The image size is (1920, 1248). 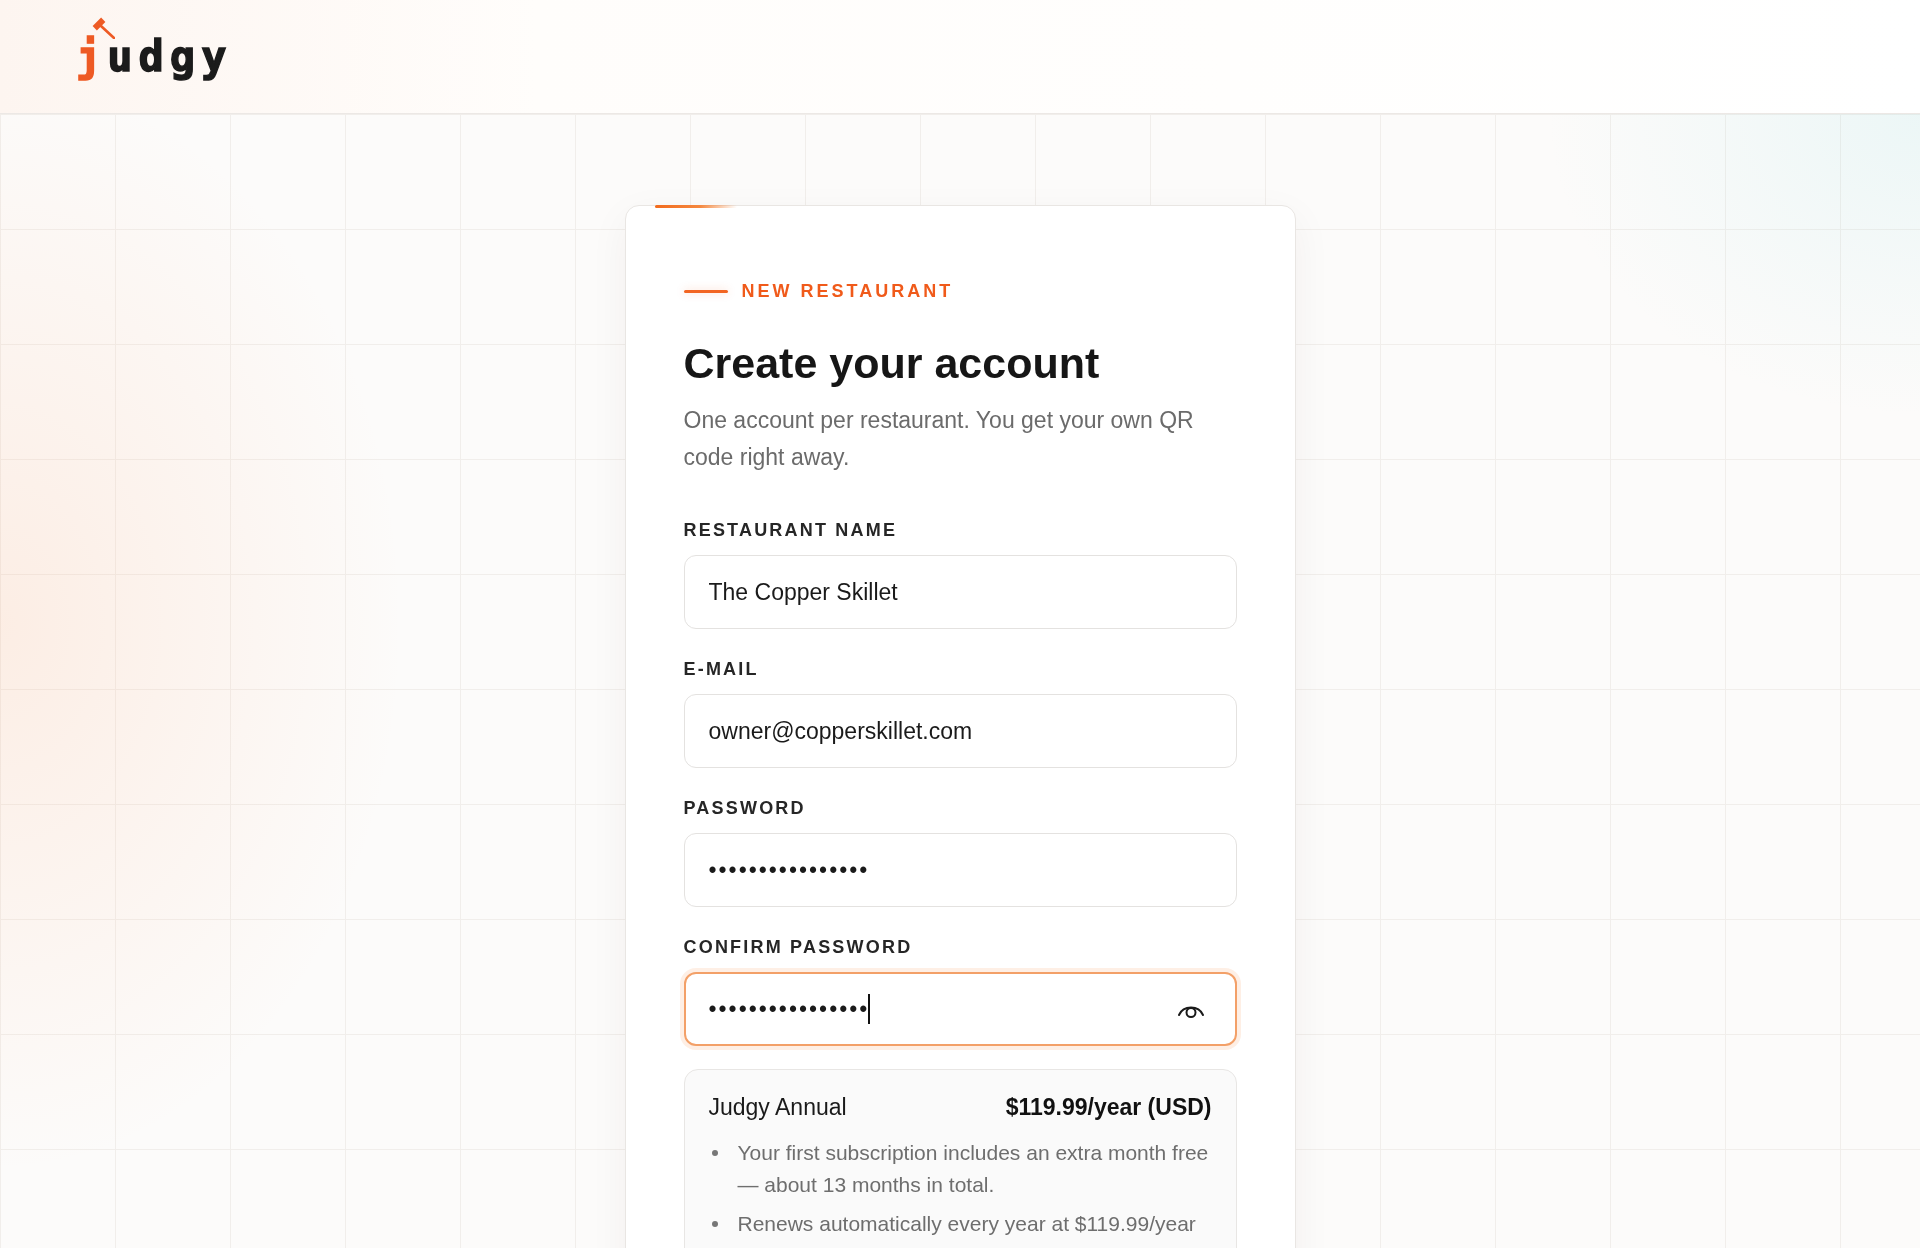 I want to click on section-tag: NEW RESTAURANT, so click(x=847, y=291).